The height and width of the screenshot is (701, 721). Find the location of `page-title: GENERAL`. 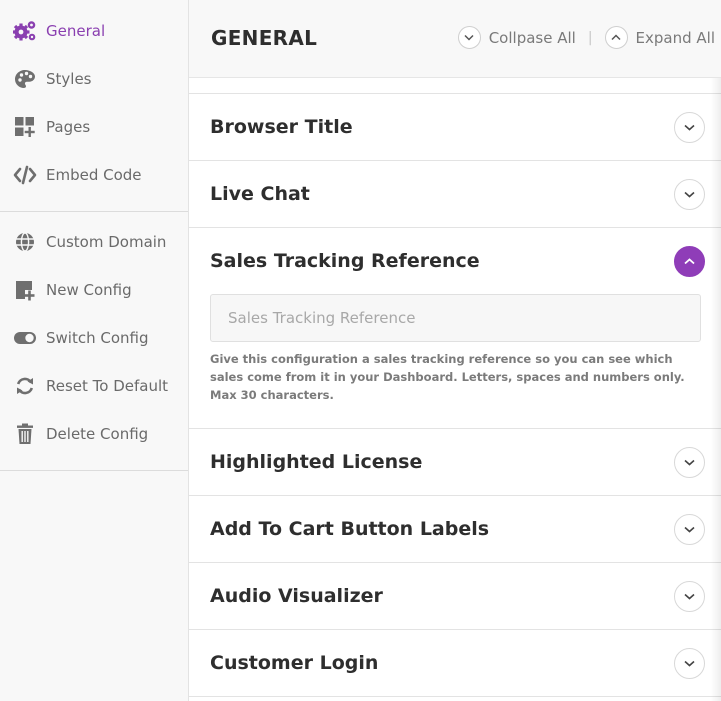

page-title: GENERAL is located at coordinates (264, 38).